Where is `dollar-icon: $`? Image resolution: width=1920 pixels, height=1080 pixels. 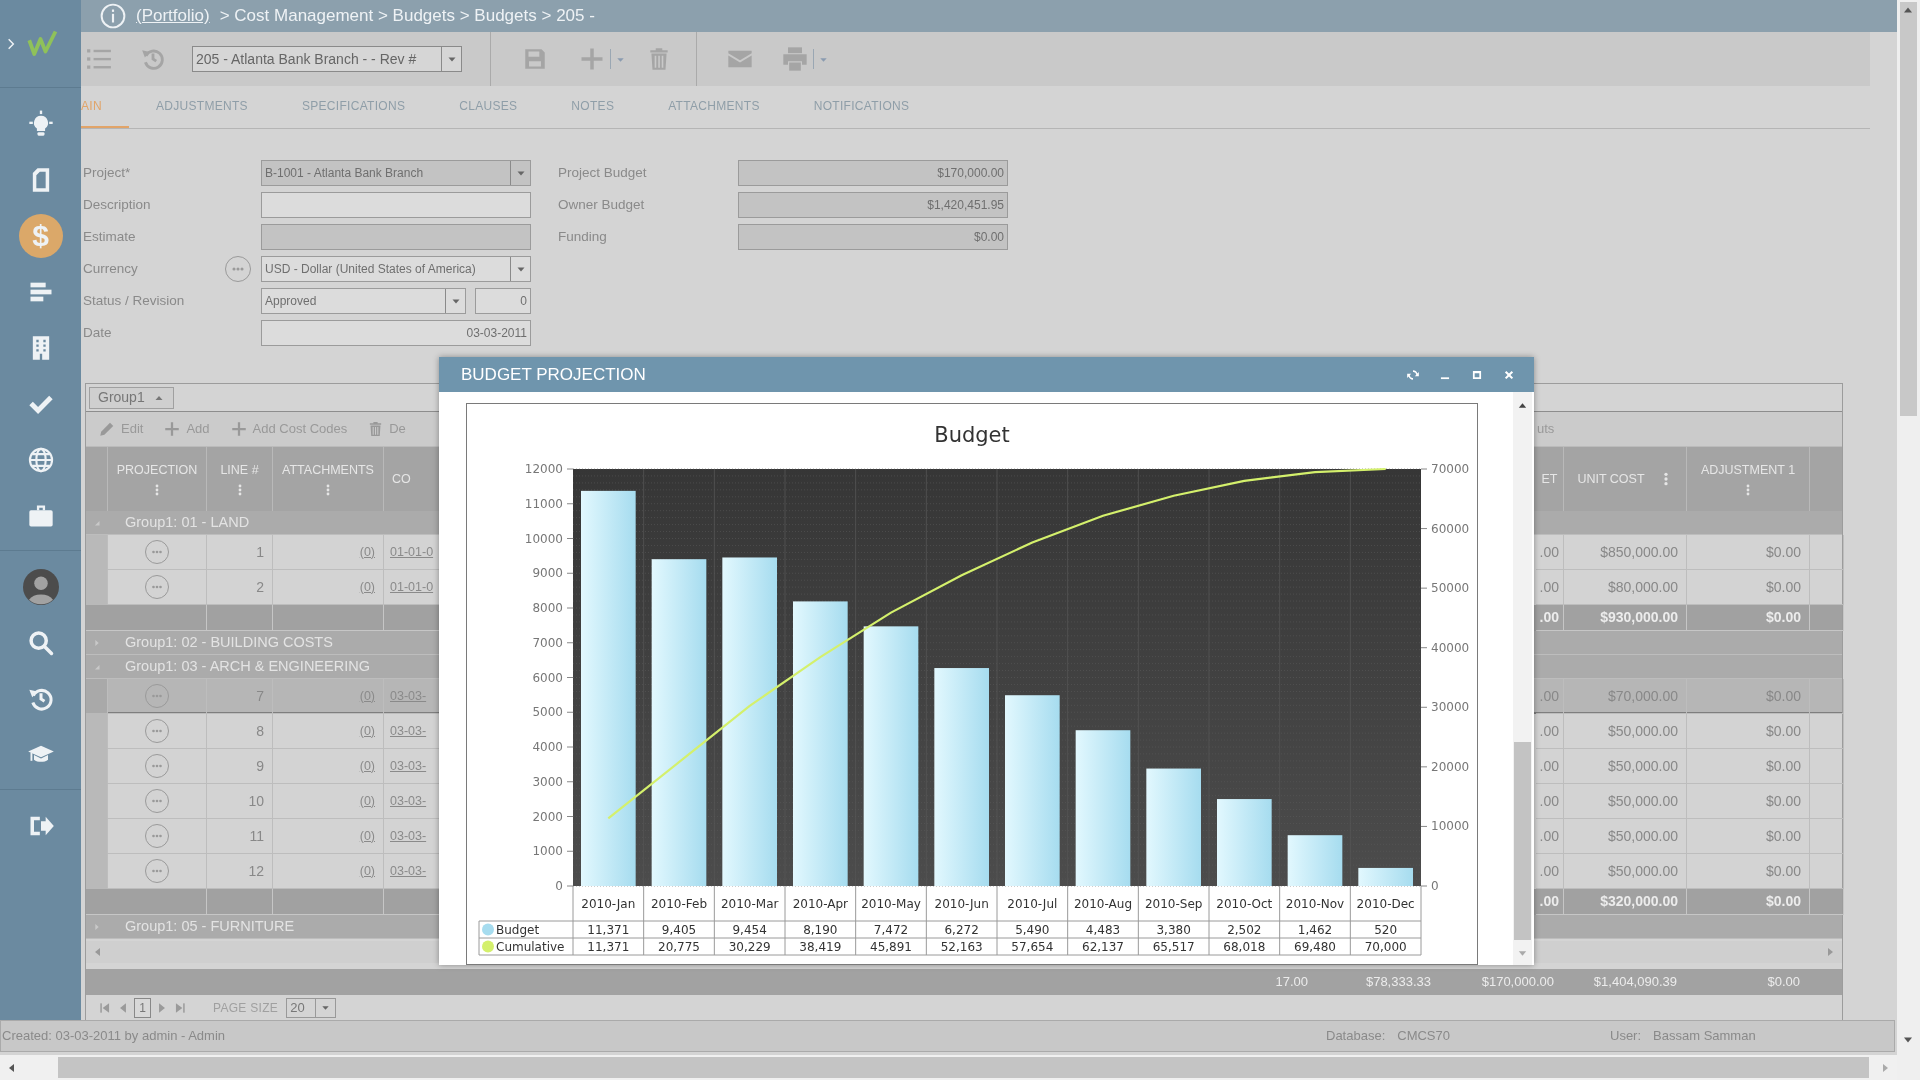
dollar-icon: $ is located at coordinates (40, 236).